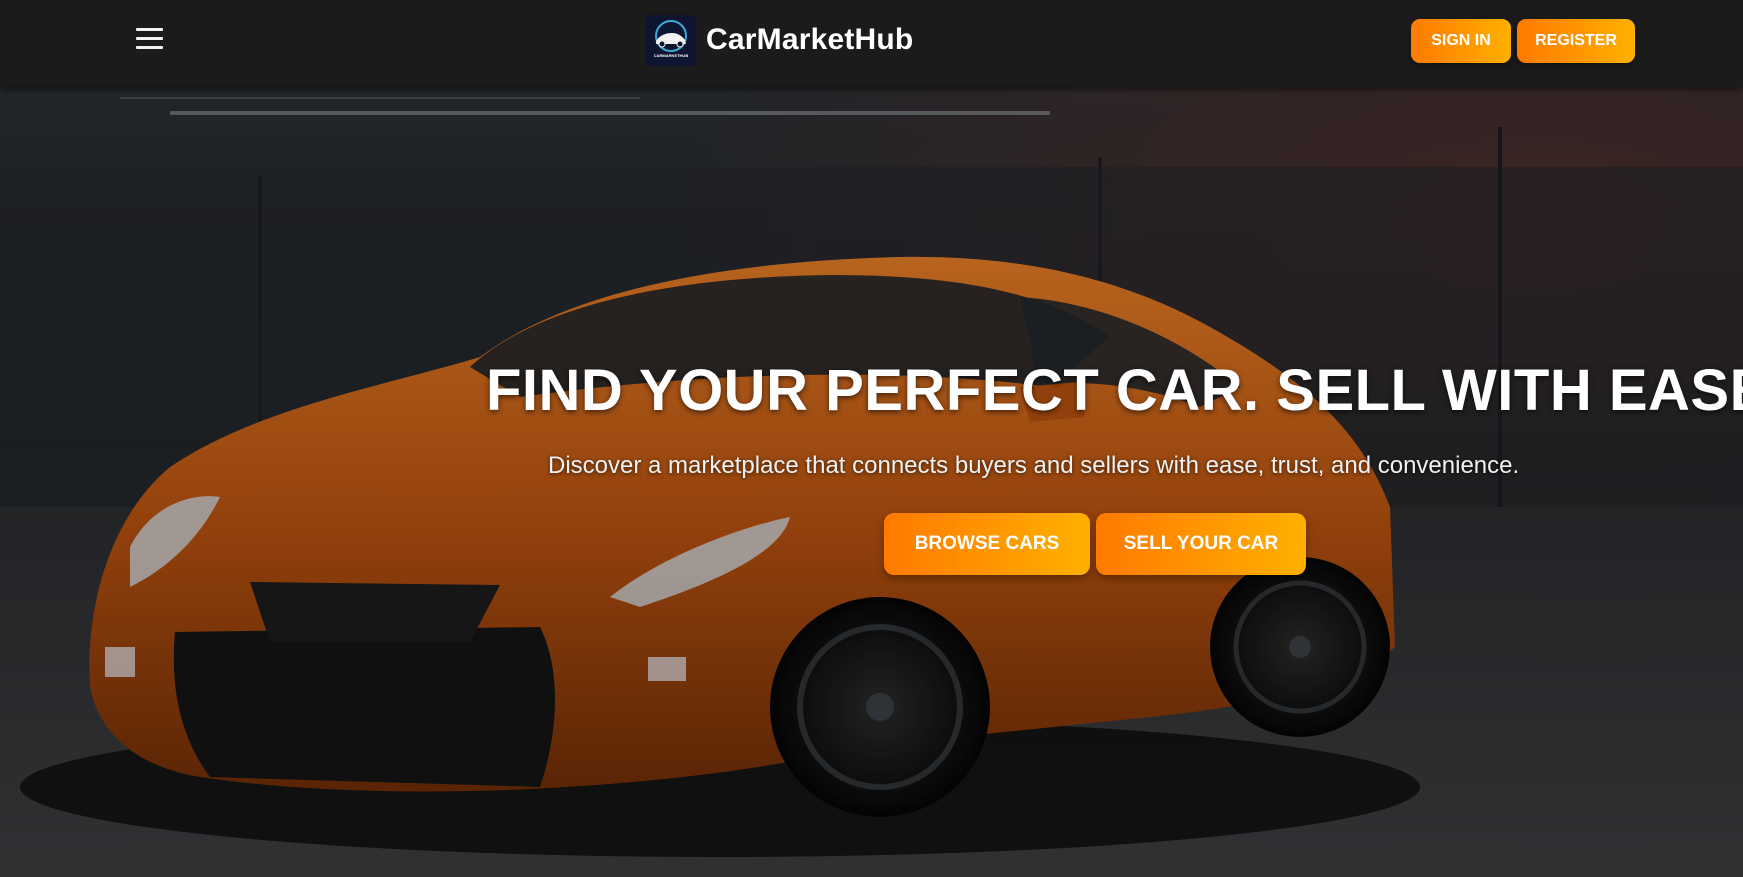  I want to click on register-button: REGISTER, so click(1576, 41).